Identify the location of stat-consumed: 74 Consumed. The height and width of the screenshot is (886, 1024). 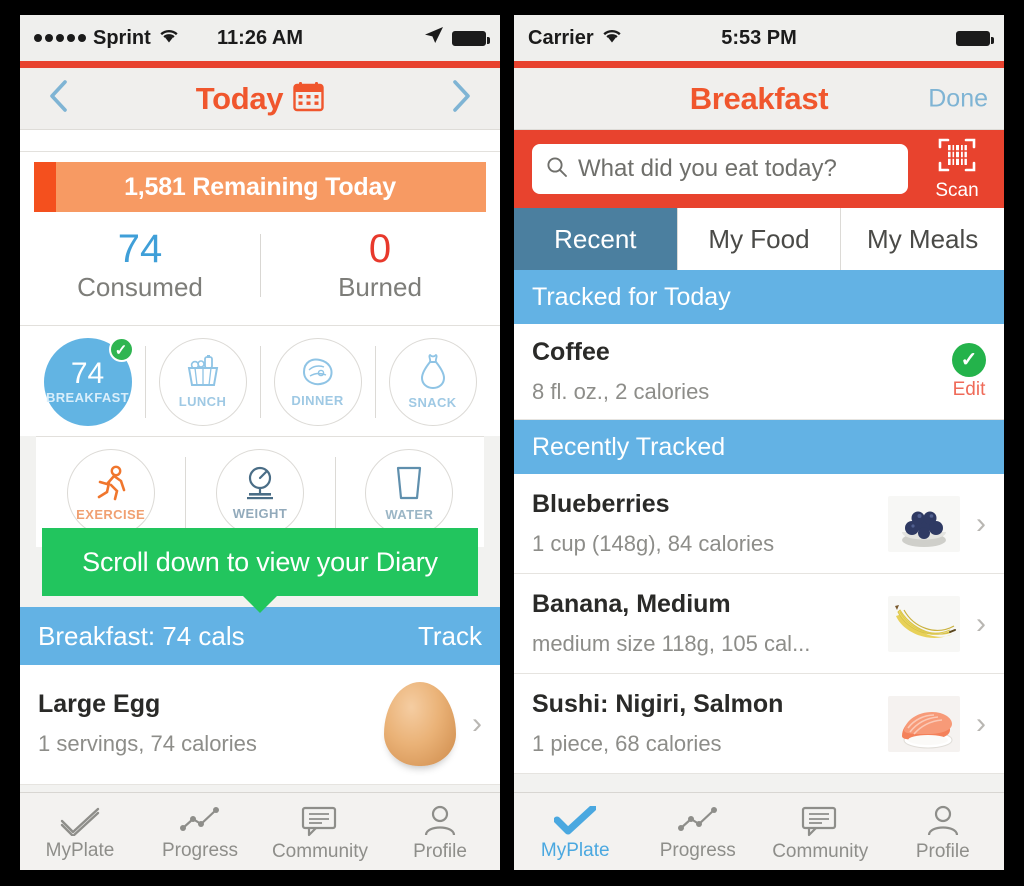
(140, 265).